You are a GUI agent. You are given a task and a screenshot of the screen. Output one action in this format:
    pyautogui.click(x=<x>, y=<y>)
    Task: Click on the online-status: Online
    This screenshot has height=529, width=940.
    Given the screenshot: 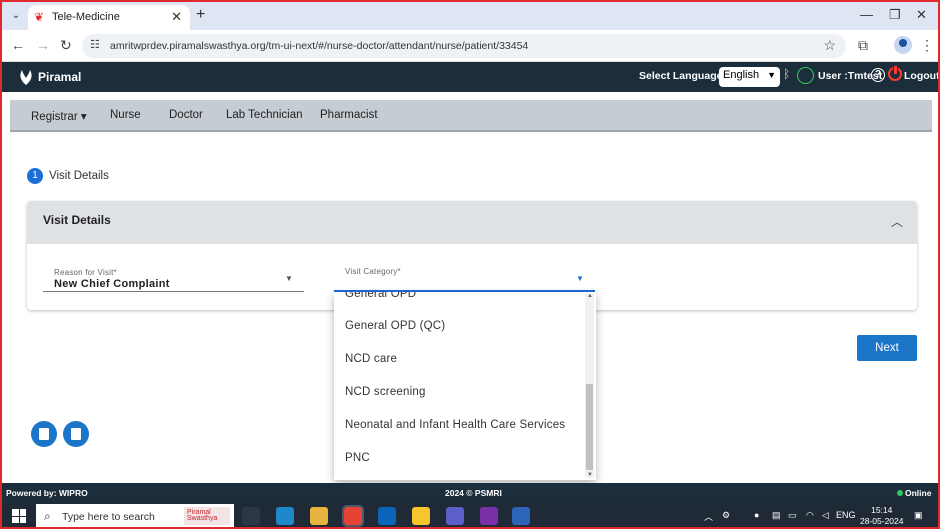 What is the action you would take?
    pyautogui.click(x=918, y=493)
    